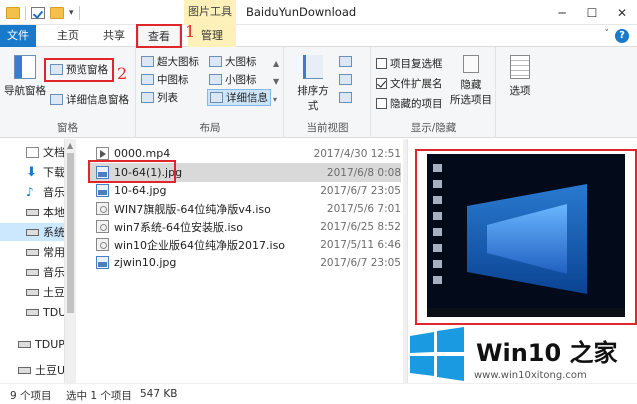 This screenshot has height=404, width=637. Describe the element at coordinates (276, 81) in the screenshot. I see `layout-scroll-down-icon: ▼` at that location.